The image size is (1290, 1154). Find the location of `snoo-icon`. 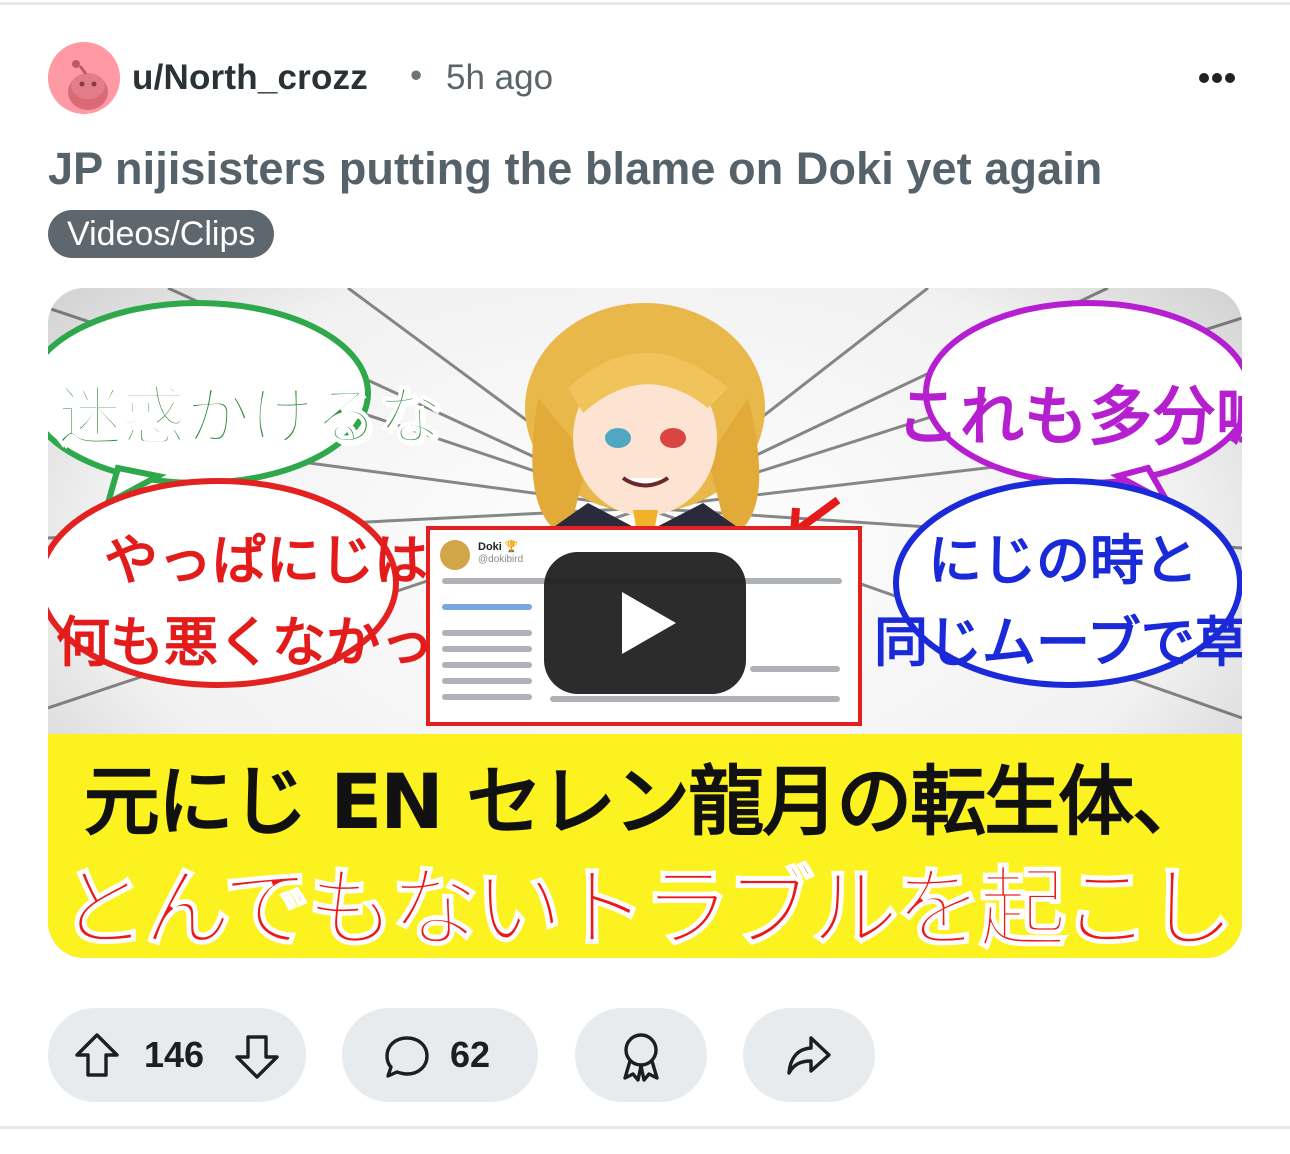

snoo-icon is located at coordinates (84, 78).